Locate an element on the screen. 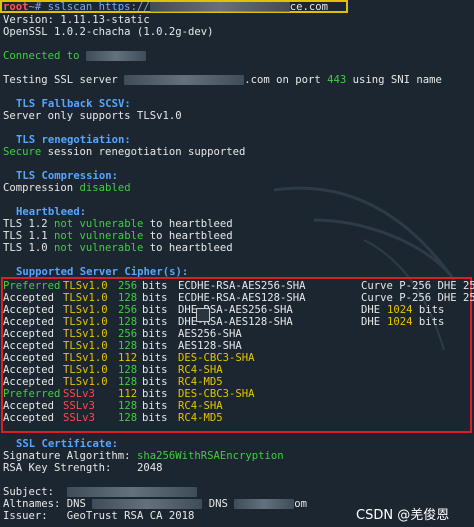  cipher-cipher: RC4-MD5 is located at coordinates (200, 382).